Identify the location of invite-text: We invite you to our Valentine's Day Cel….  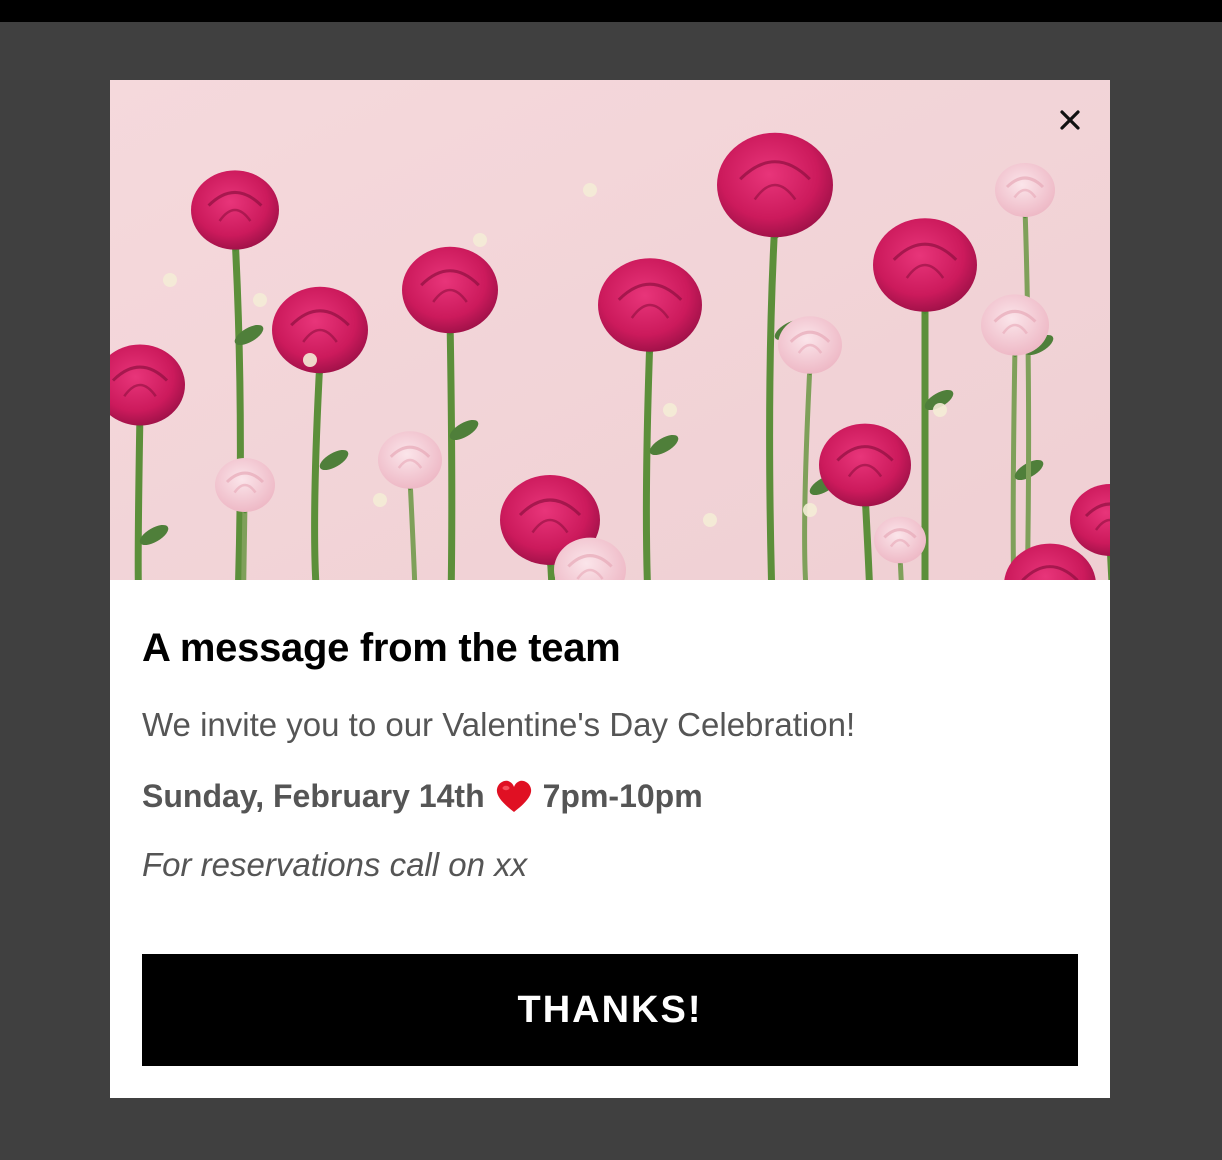
(499, 724).